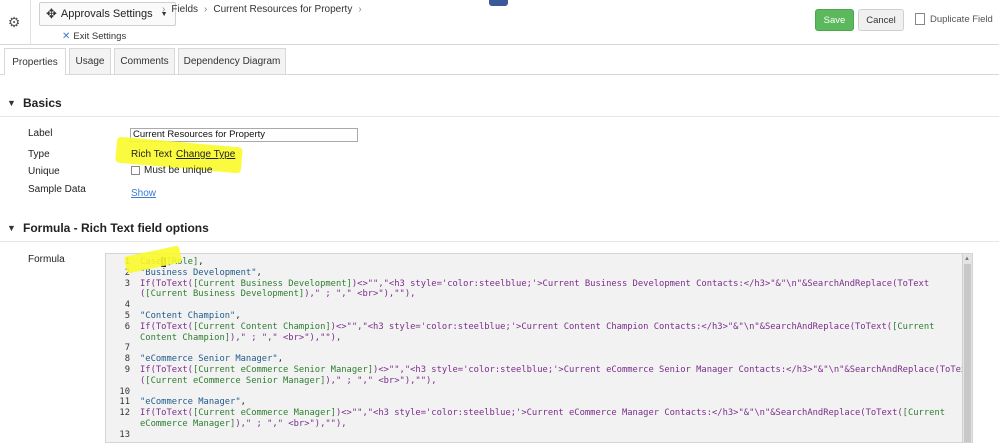 The image size is (999, 443). Describe the element at coordinates (881, 20) in the screenshot. I see `cancel-button: Cancel` at that location.